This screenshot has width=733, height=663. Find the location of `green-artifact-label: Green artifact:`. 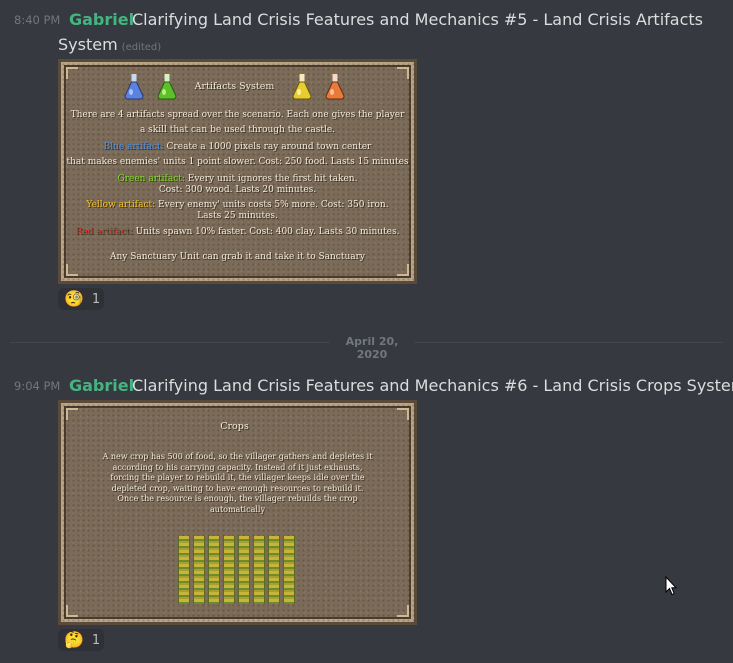

green-artifact-label: Green artifact: is located at coordinates (151, 179).